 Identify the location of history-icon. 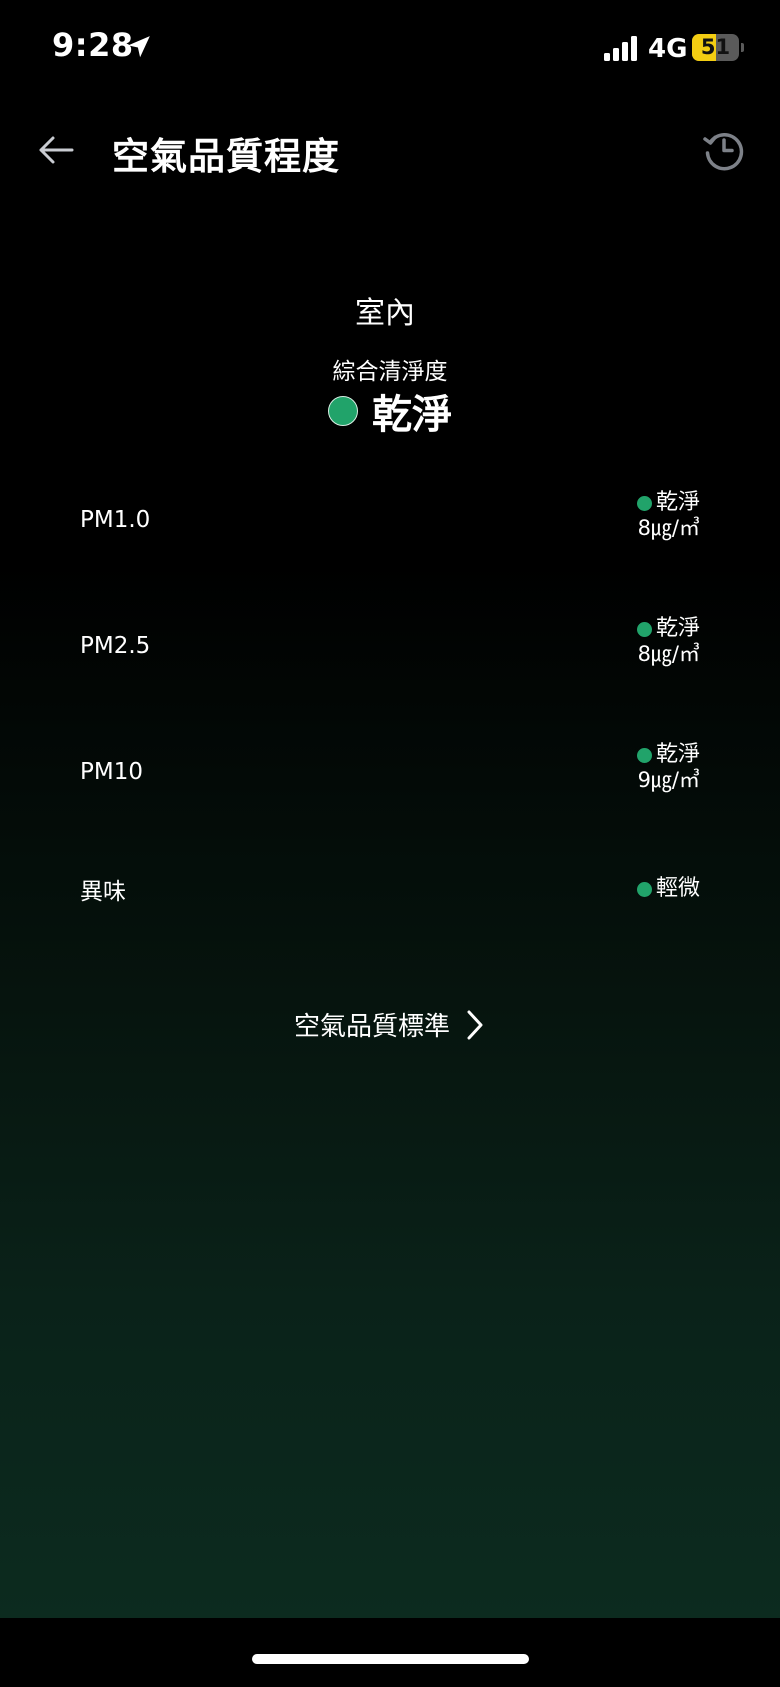
(724, 150).